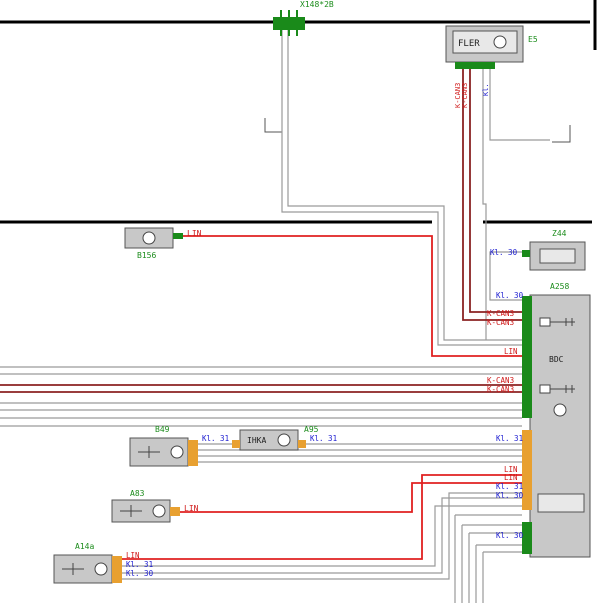 The image size is (601, 603). What do you see at coordinates (527, 470) in the screenshot?
I see `a258-pin-block-orange` at bounding box center [527, 470].